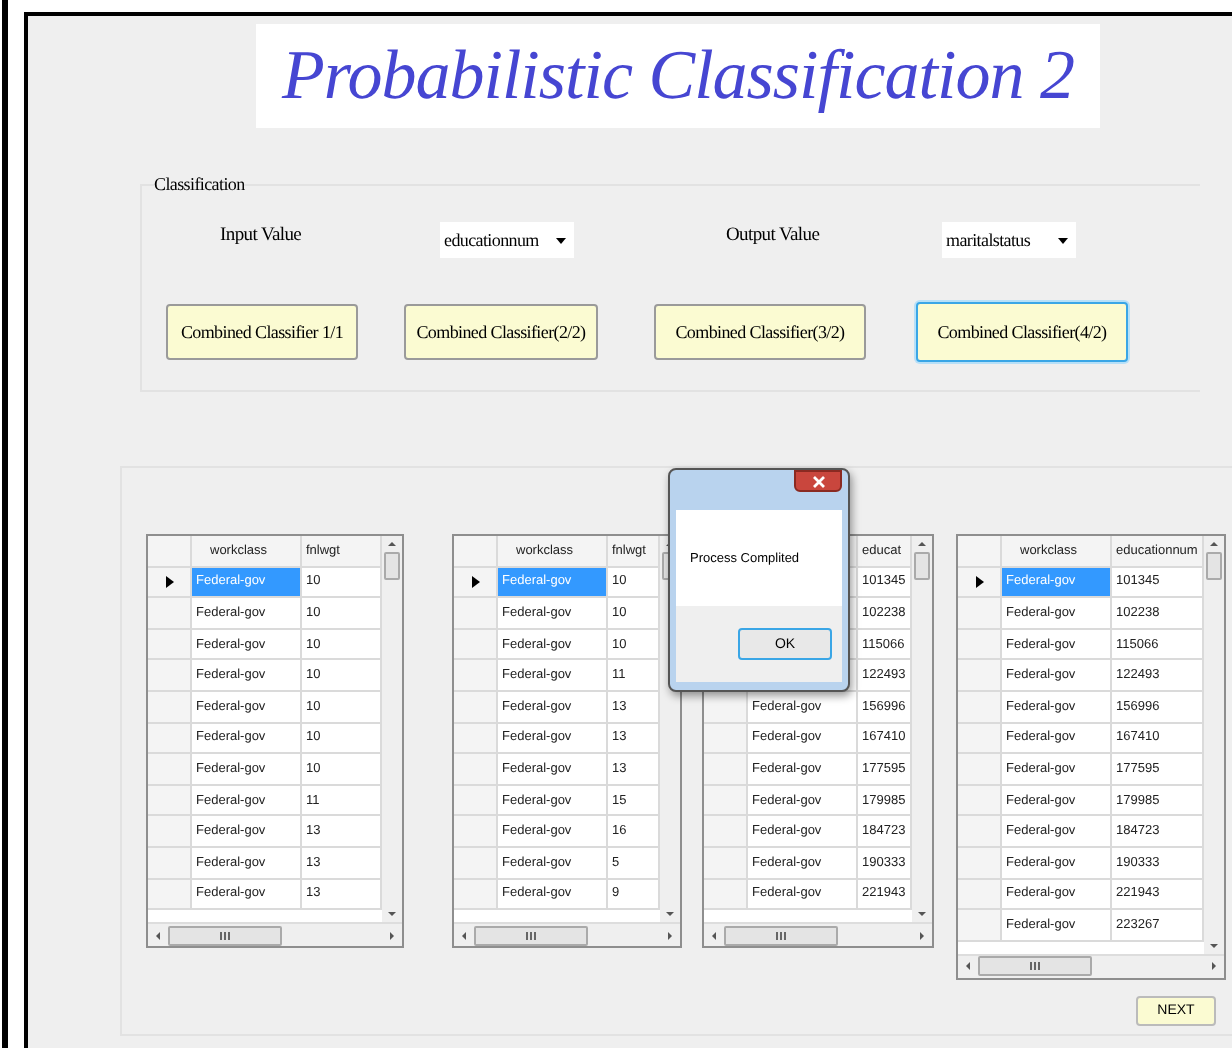  Describe the element at coordinates (678, 76) in the screenshot. I see `app-title: Probabilistic Classification 2` at that location.